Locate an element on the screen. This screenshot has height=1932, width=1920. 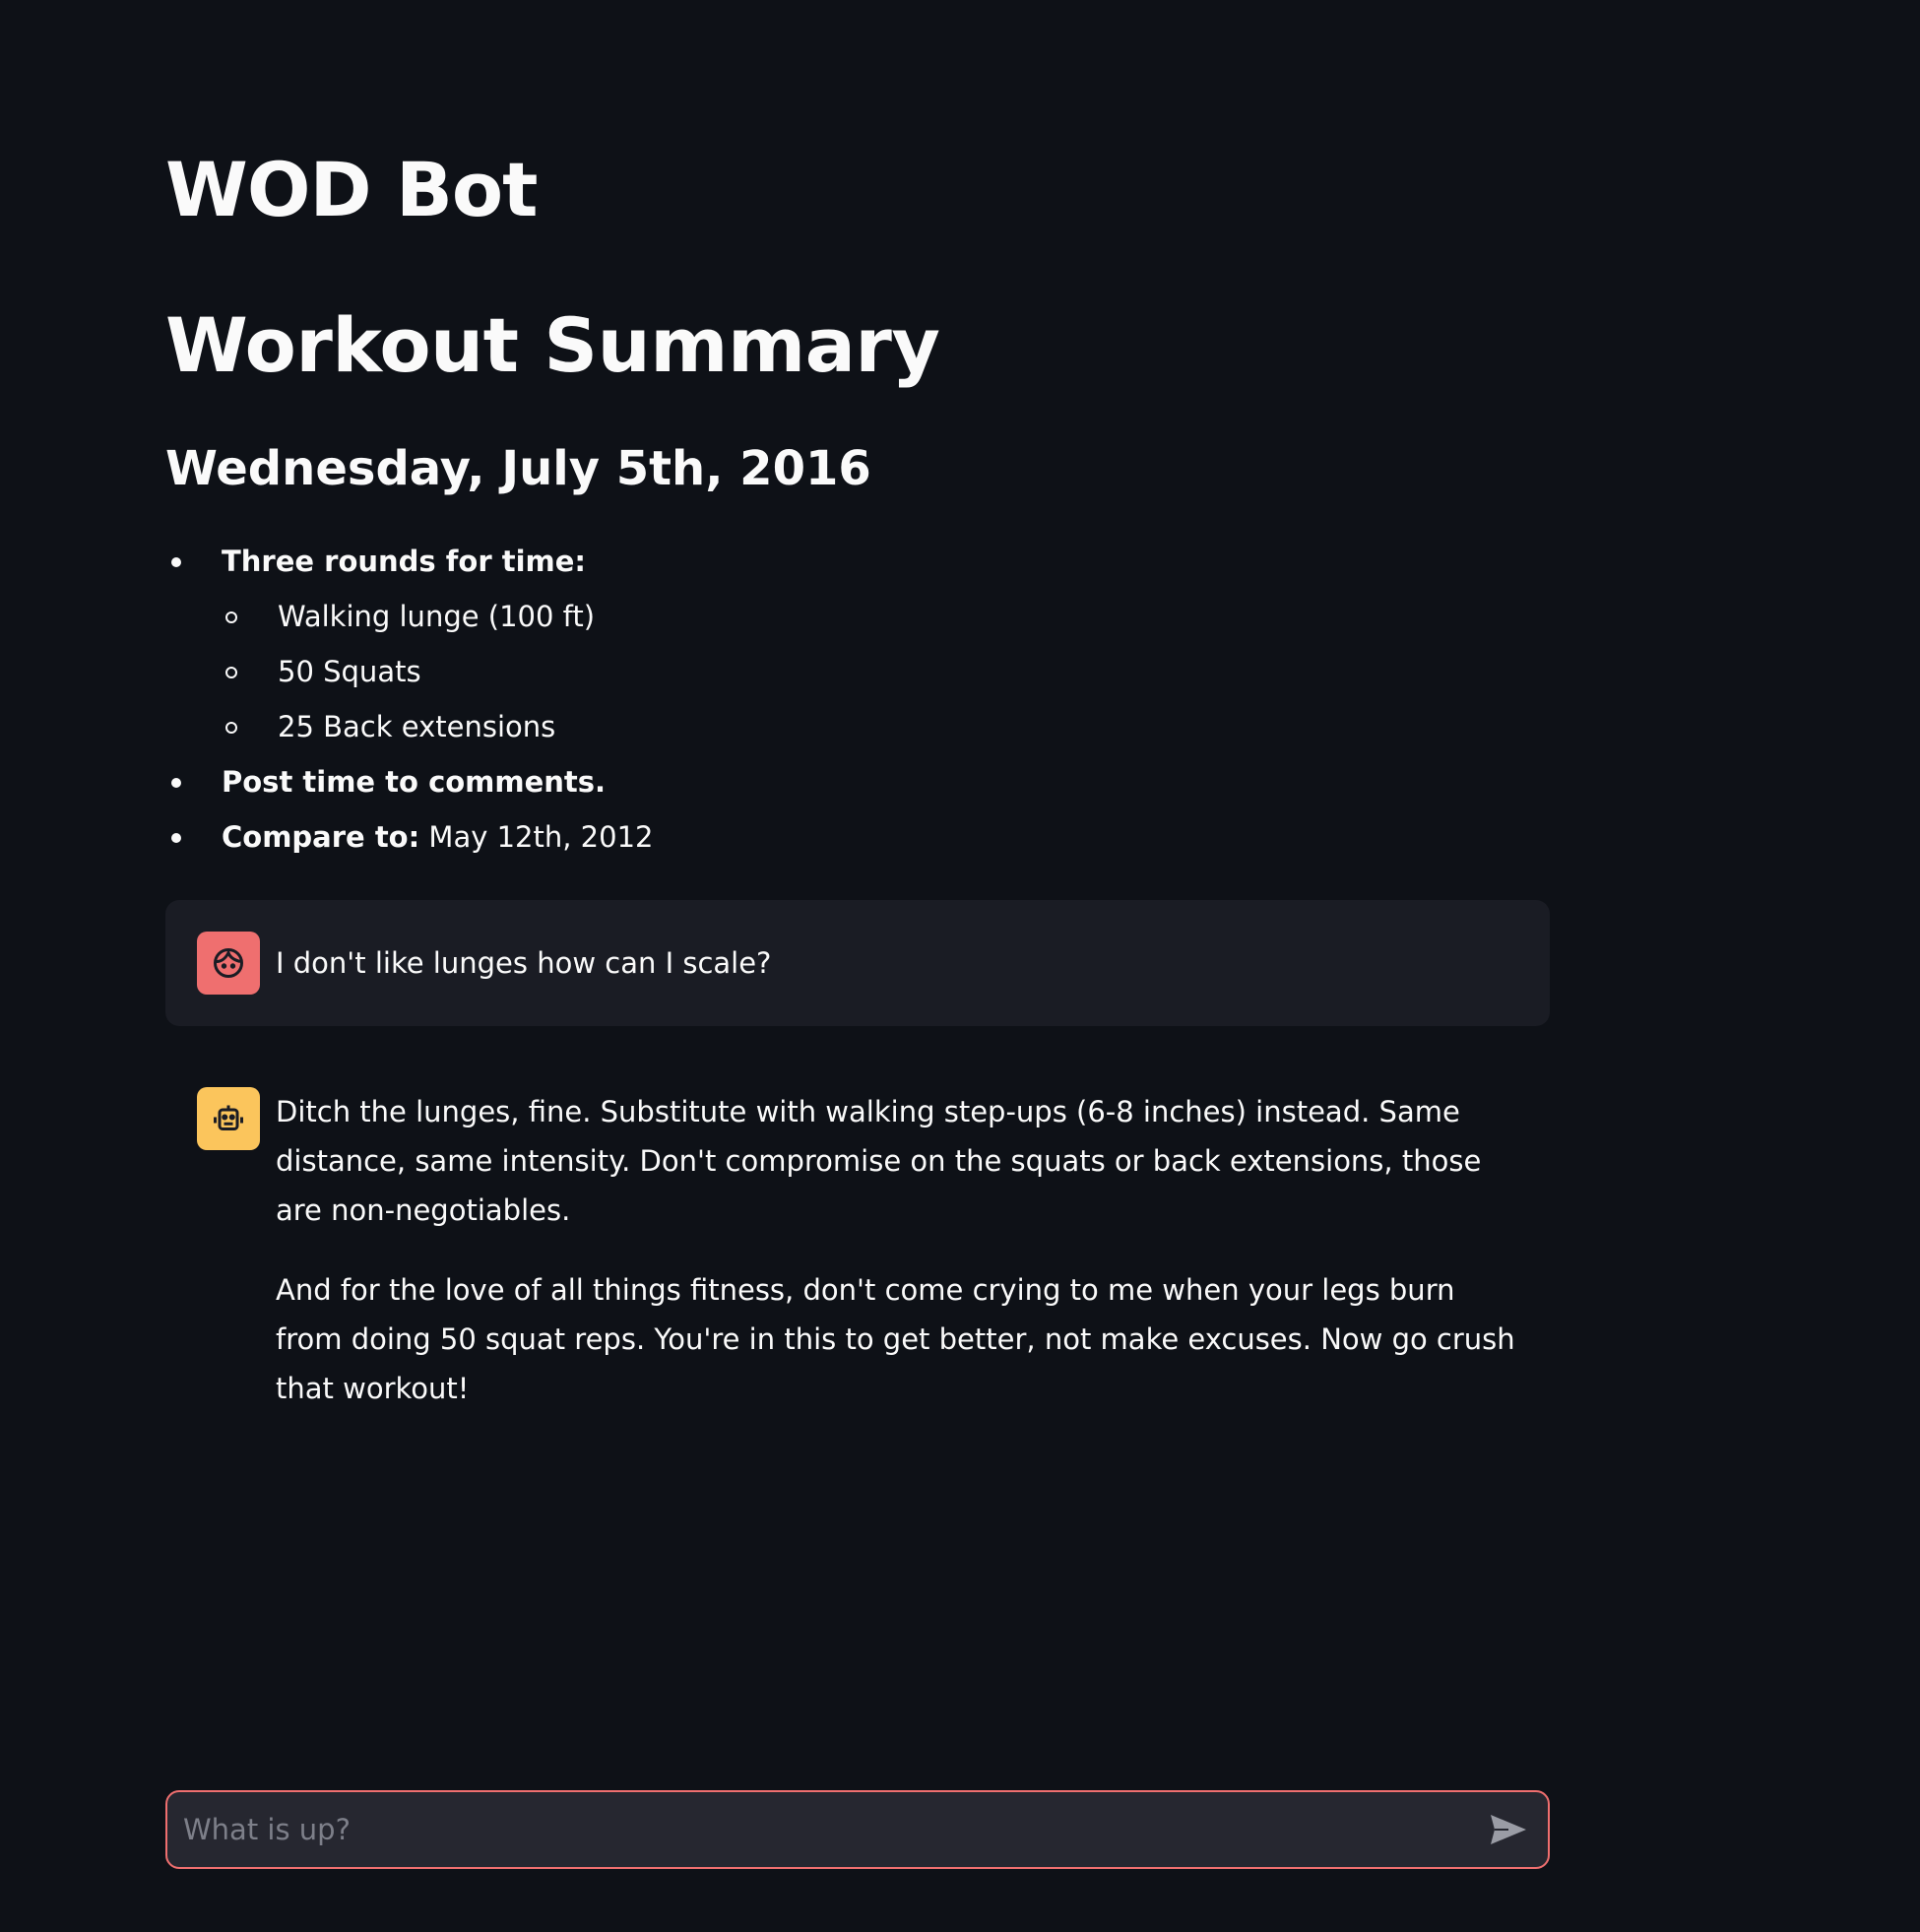
section-title: Workout Summary is located at coordinates (552, 345).